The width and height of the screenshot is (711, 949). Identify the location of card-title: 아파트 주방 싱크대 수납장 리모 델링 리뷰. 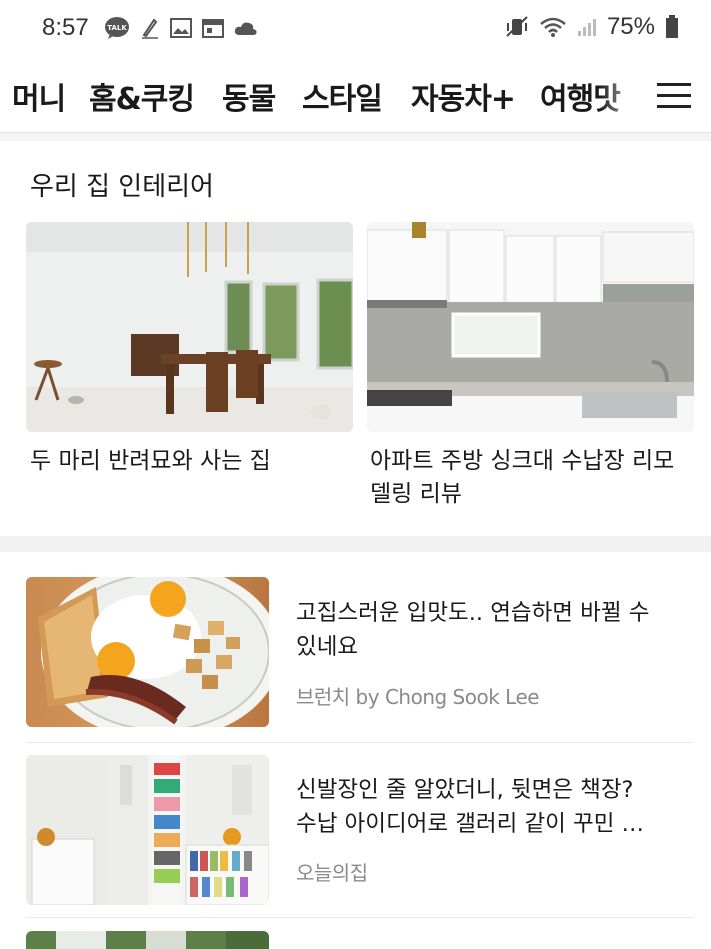
(522, 478).